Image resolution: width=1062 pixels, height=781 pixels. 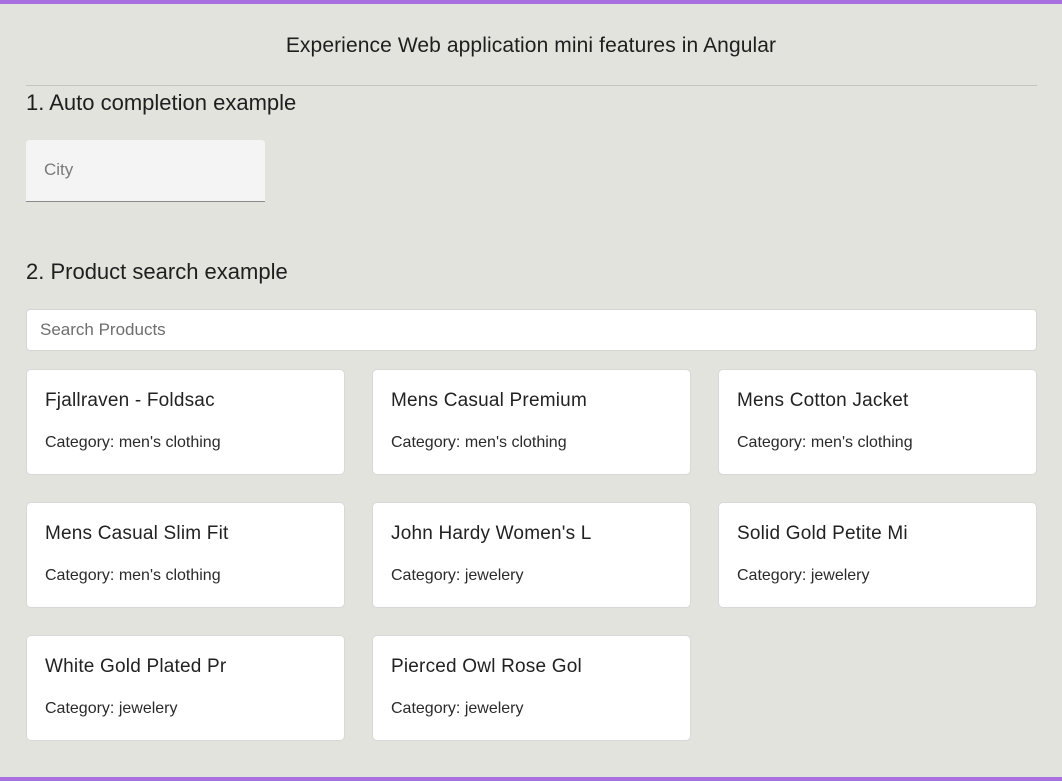 What do you see at coordinates (520, 330) in the screenshot?
I see `search-products-input` at bounding box center [520, 330].